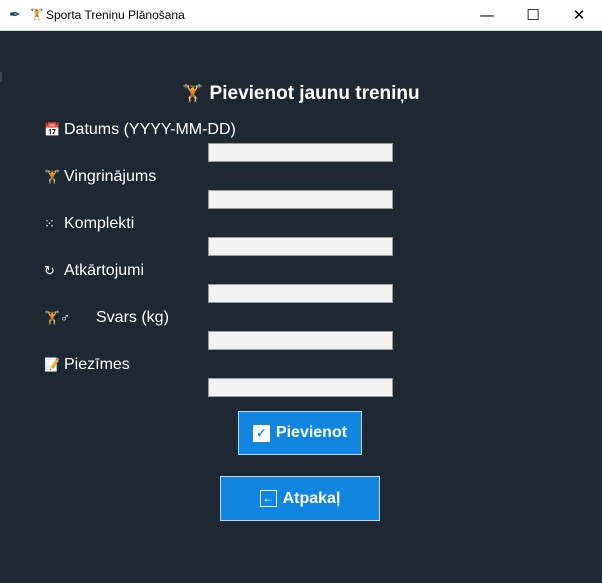  Describe the element at coordinates (300, 246) in the screenshot. I see `sets-input` at that location.